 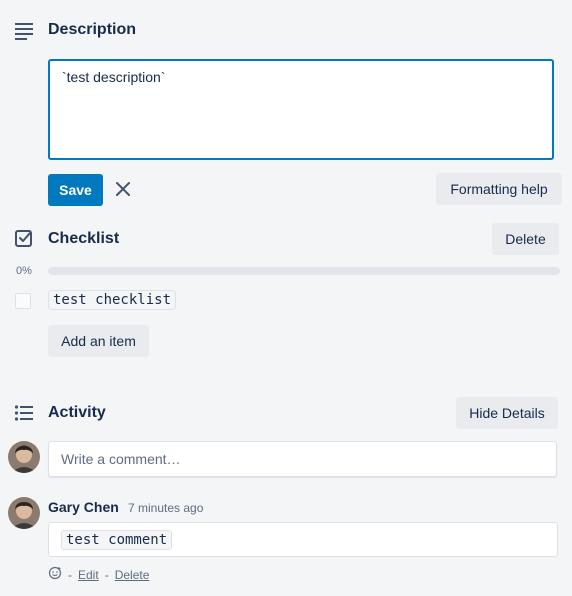 What do you see at coordinates (132, 575) in the screenshot?
I see `delete-comment-link: Delete` at bounding box center [132, 575].